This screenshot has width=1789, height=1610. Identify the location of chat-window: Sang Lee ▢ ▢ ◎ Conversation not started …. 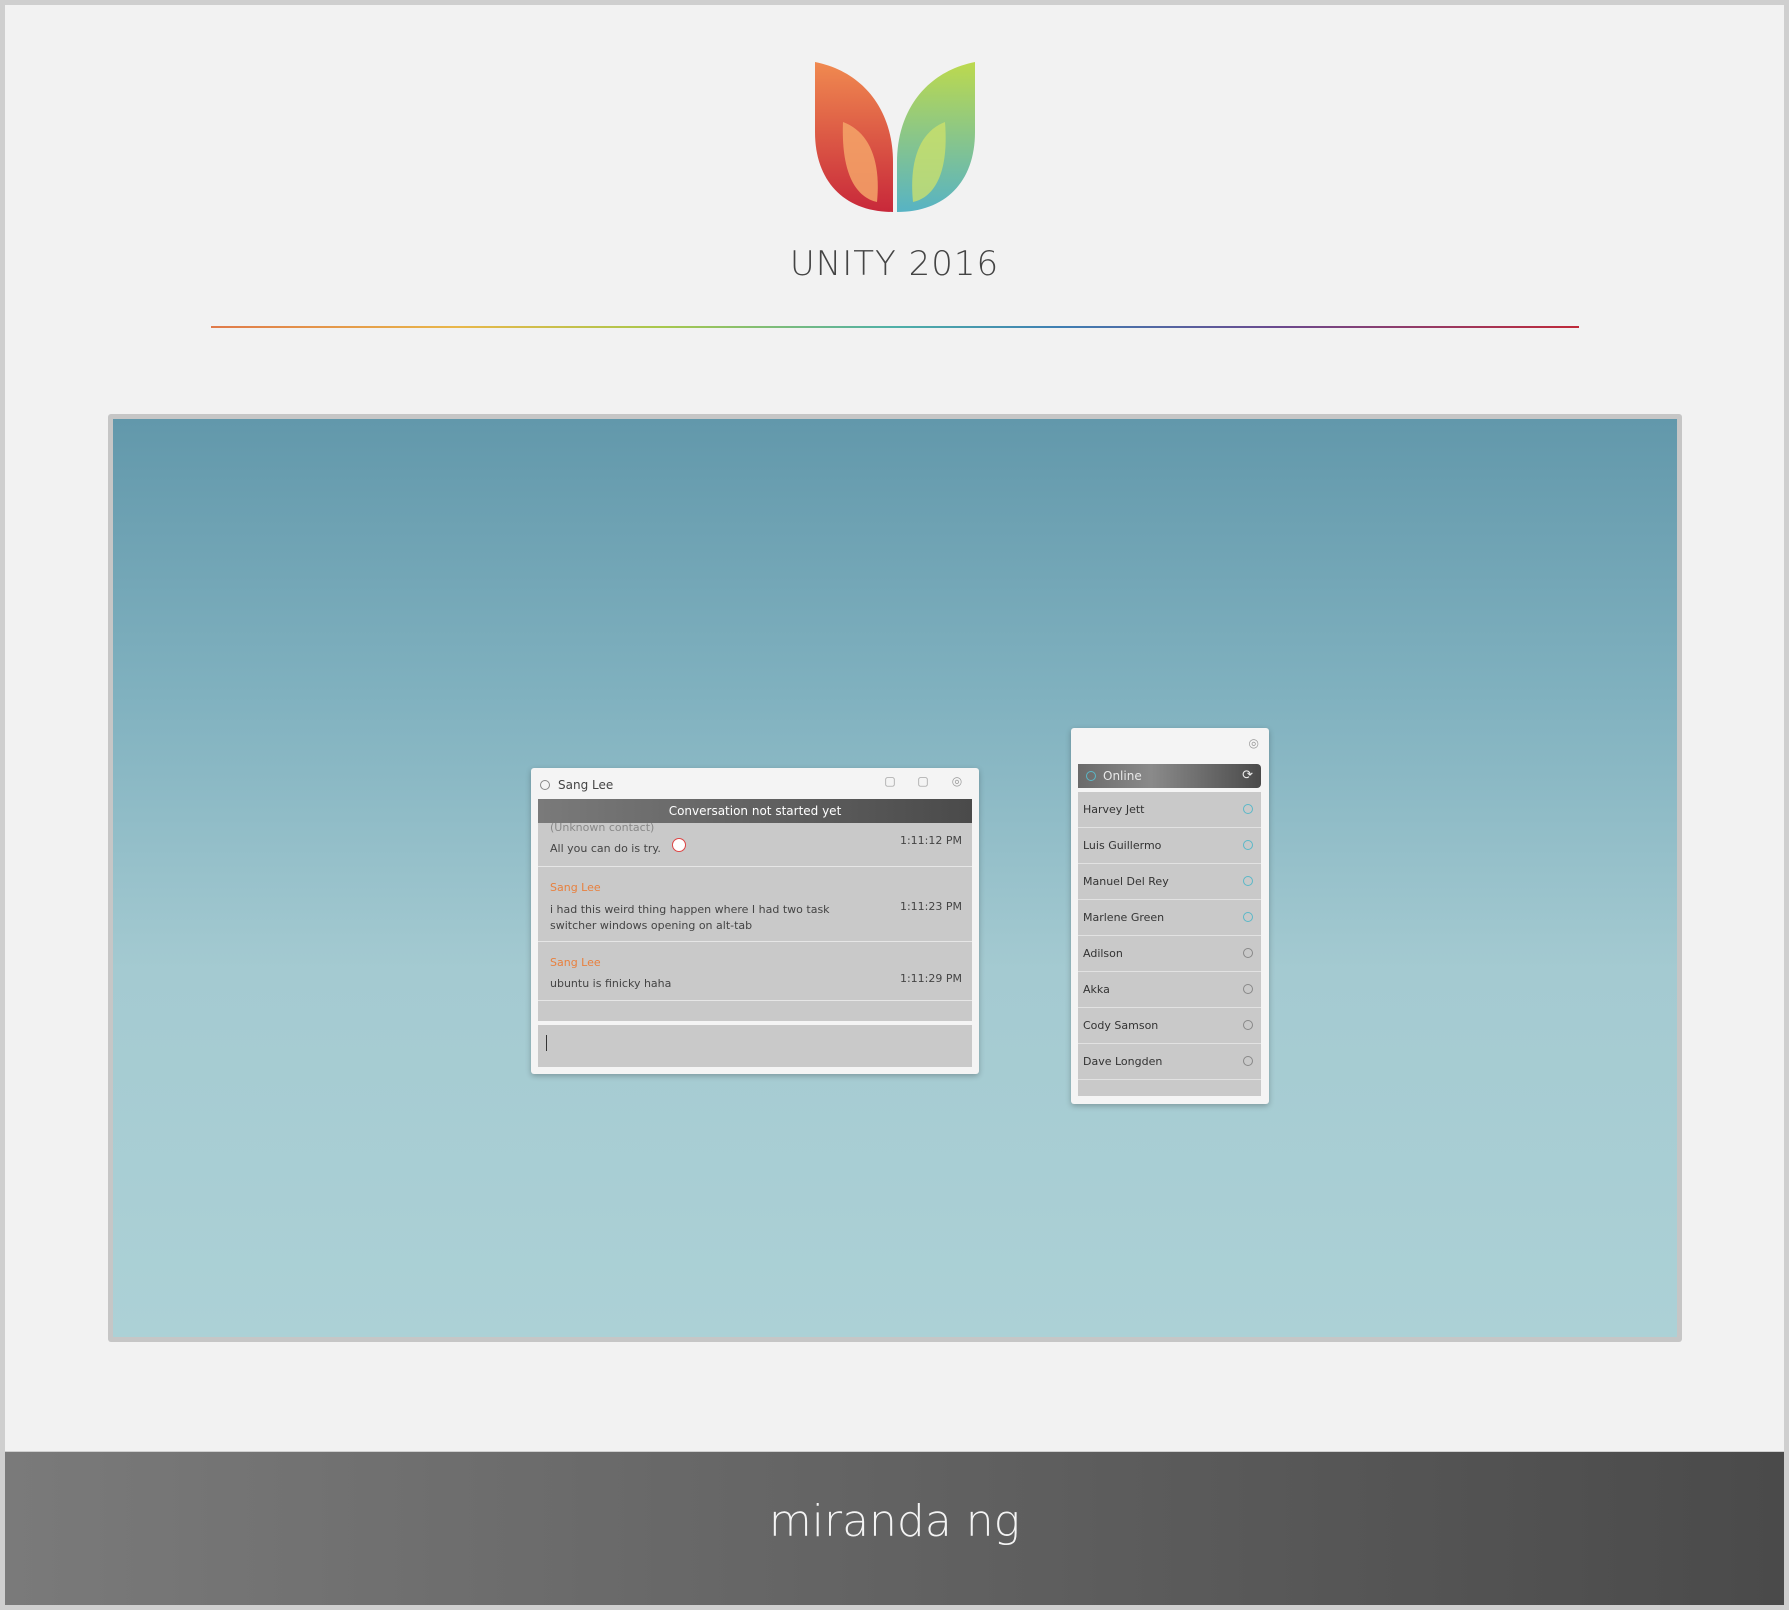
(755, 921).